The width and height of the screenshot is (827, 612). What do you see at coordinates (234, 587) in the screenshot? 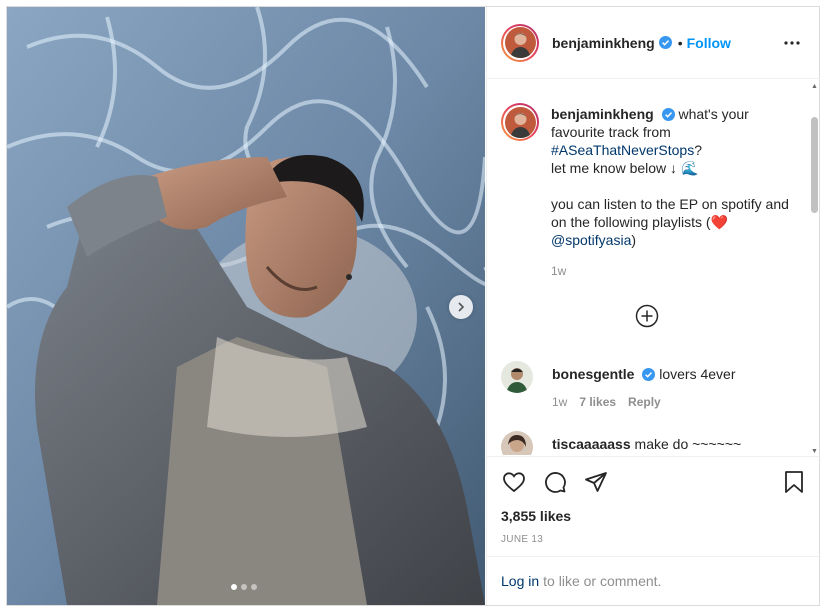
I see `carousel-dot-active` at bounding box center [234, 587].